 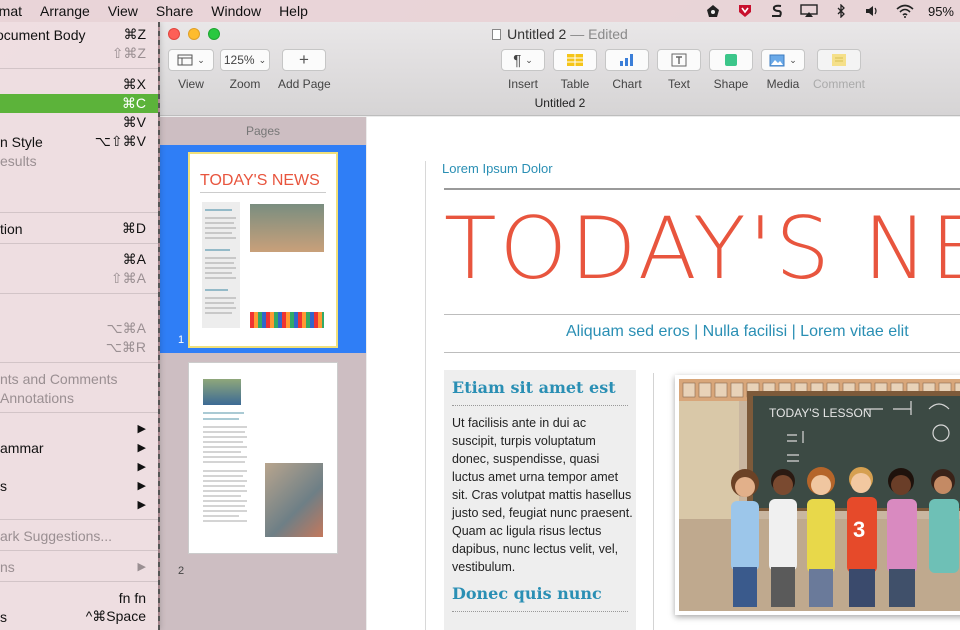 I want to click on classroom-photo: TODAY'S LESSON 3, so click(x=817, y=495).